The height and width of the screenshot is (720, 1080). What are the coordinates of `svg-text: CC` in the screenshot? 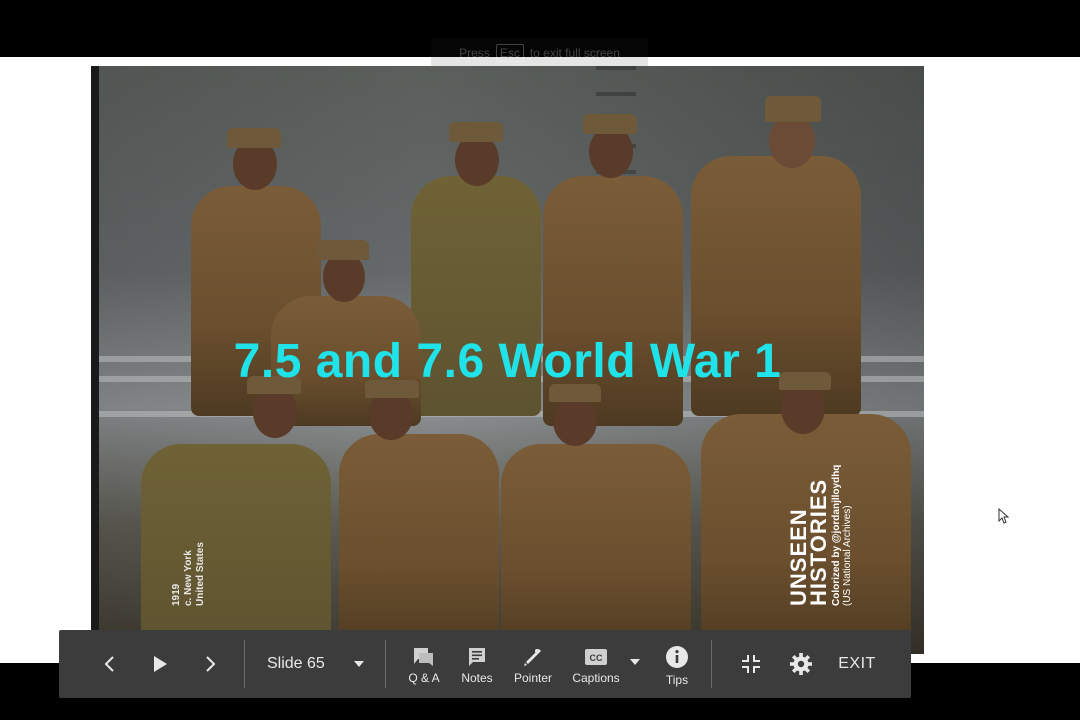 It's located at (596, 658).